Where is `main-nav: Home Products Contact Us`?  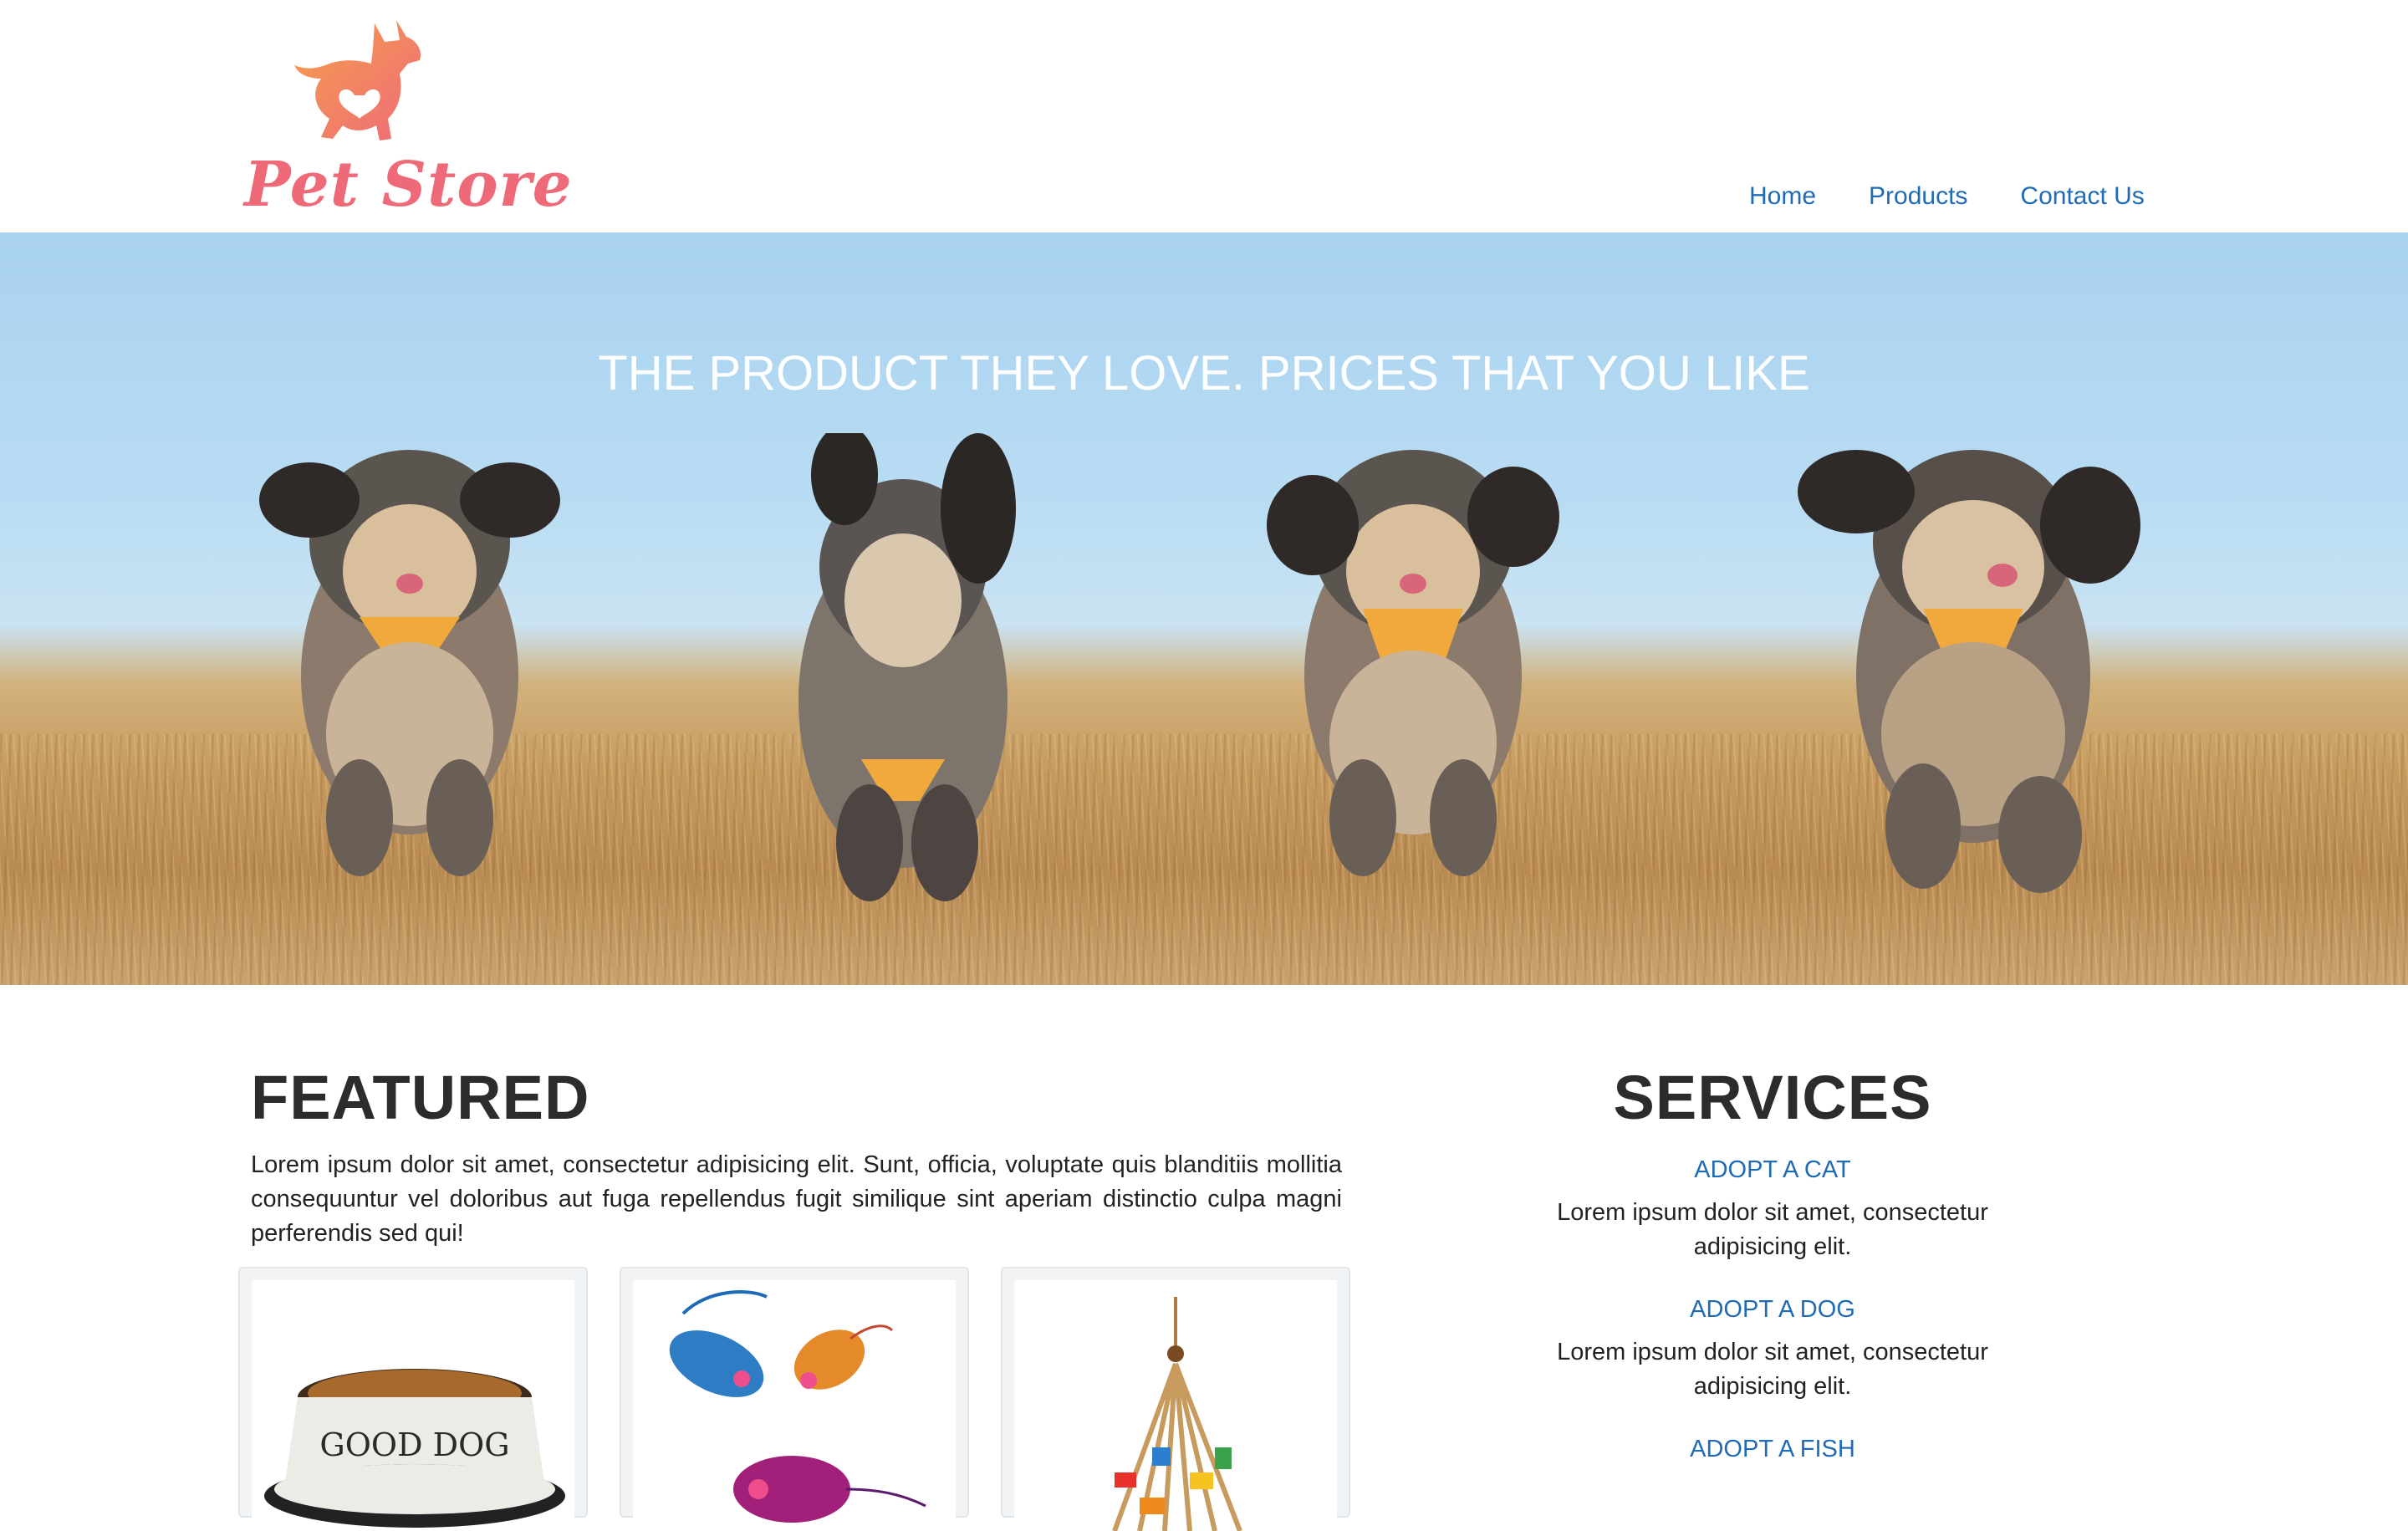
main-nav: Home Products Contact Us is located at coordinates (1947, 196).